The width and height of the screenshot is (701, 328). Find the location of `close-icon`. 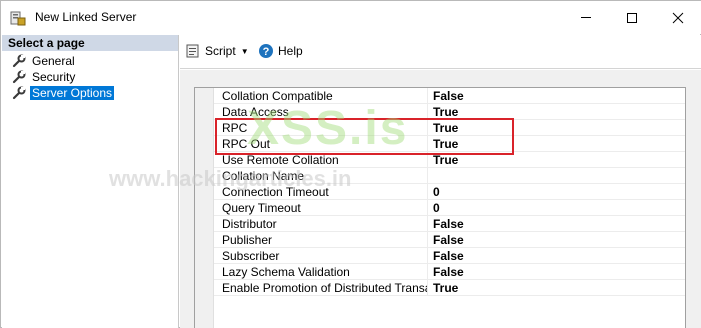

close-icon is located at coordinates (678, 17).